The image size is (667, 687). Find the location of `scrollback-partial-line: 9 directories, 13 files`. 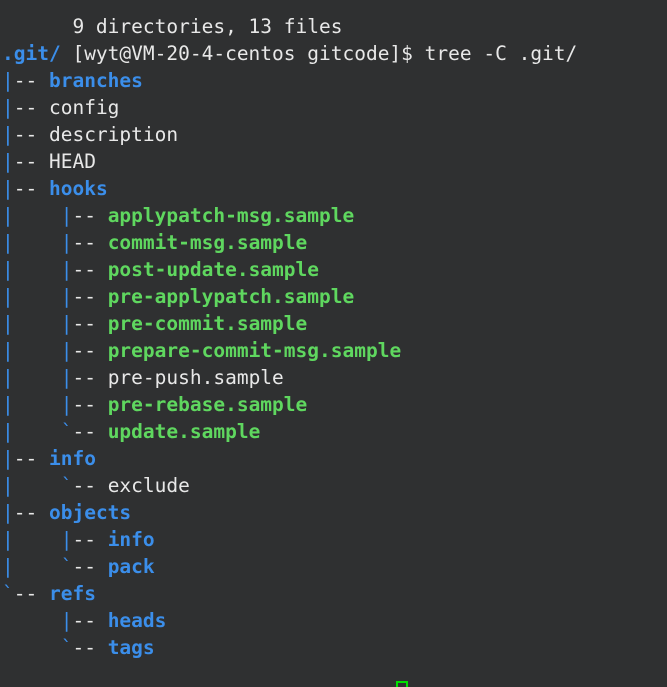

scrollback-partial-line: 9 directories, 13 files is located at coordinates (333, 19).